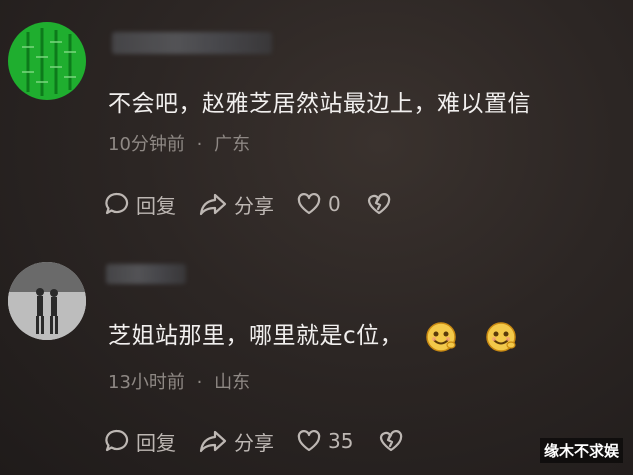  What do you see at coordinates (232, 144) in the screenshot?
I see `comment-location: 广东` at bounding box center [232, 144].